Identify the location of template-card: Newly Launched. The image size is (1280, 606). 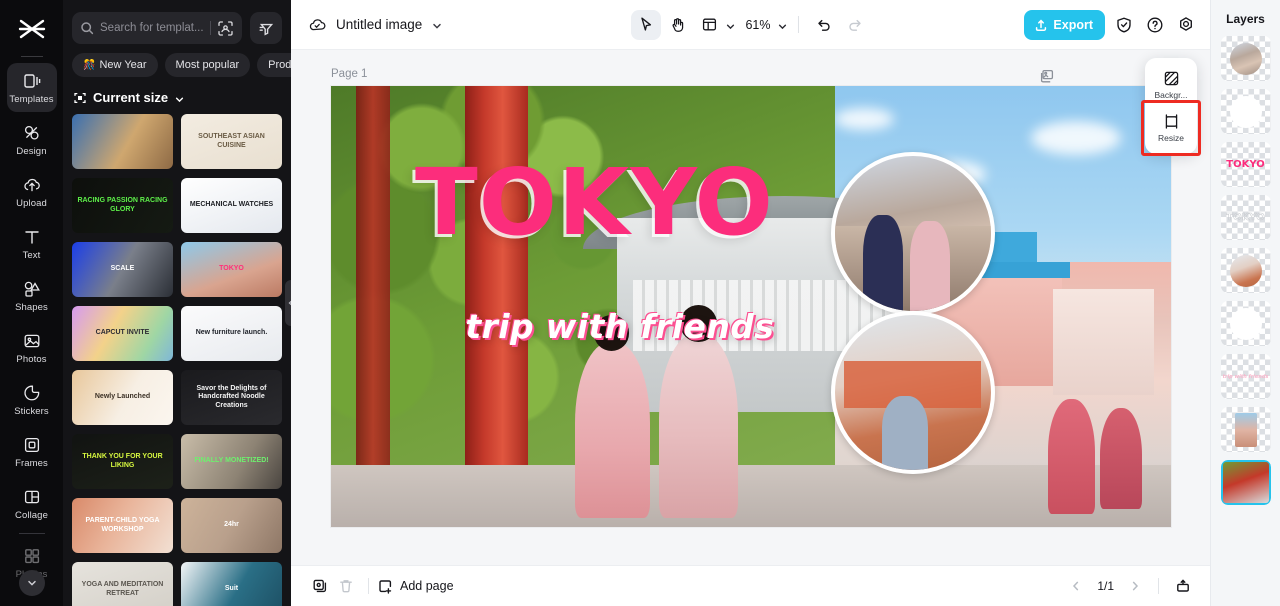
(122, 397).